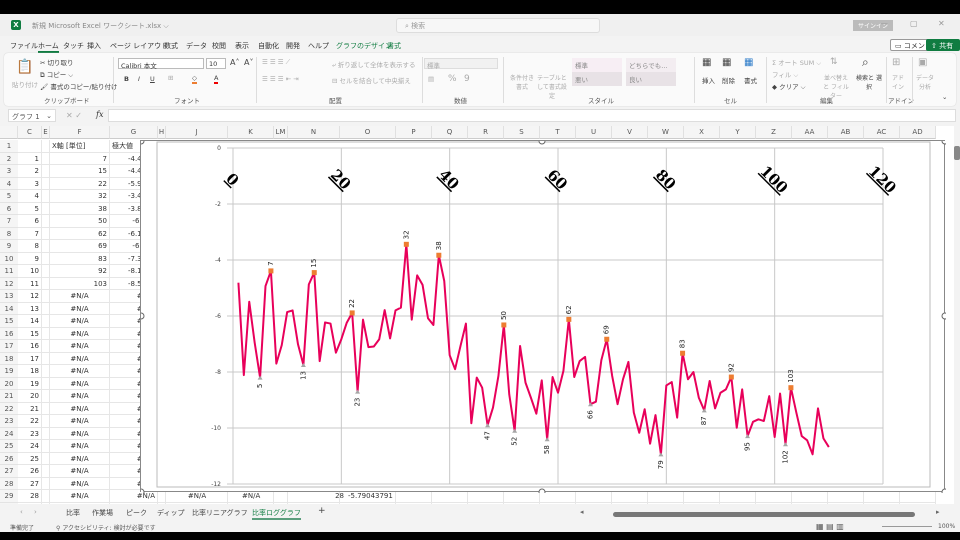 The height and width of the screenshot is (540, 960). Describe the element at coordinates (79, 86) in the screenshot. I see `format-painter-button: 🖌 書式のコピー/貼り付け` at that location.